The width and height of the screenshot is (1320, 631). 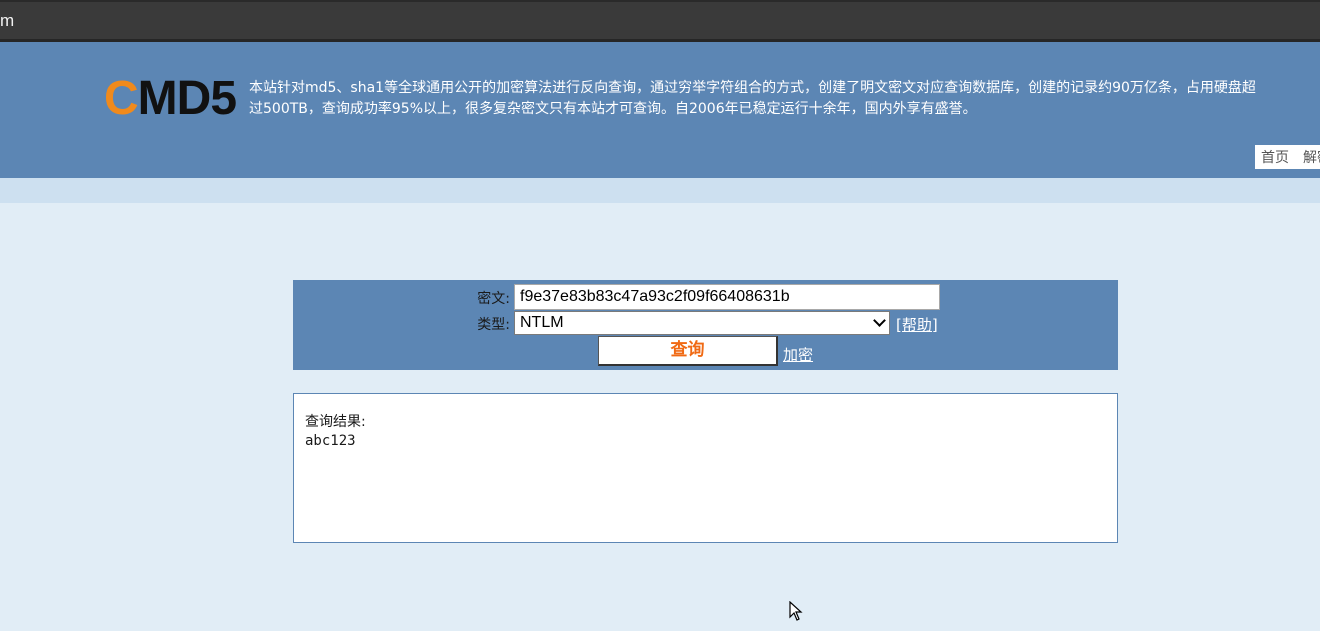 What do you see at coordinates (727, 297) in the screenshot?
I see `cipher-input` at bounding box center [727, 297].